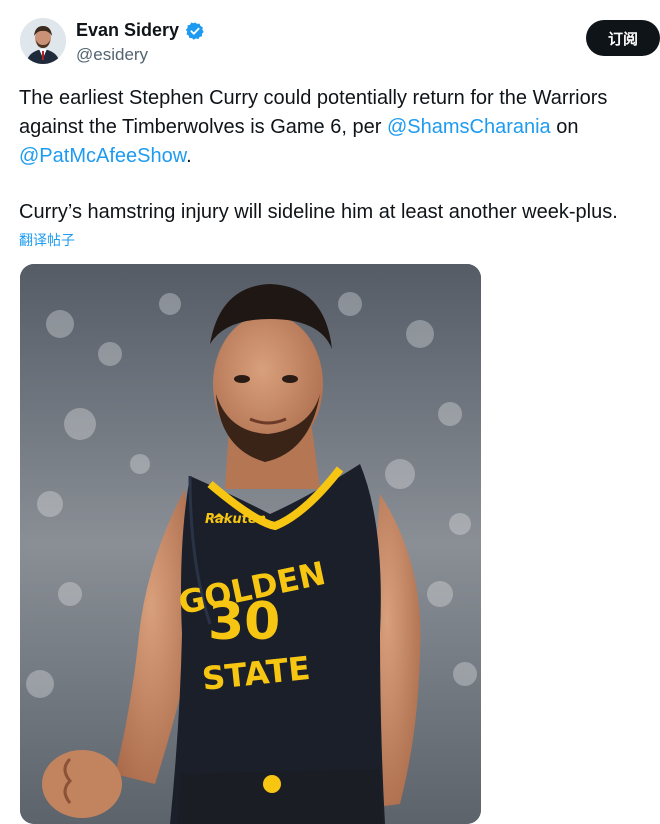 The height and width of the screenshot is (824, 660). I want to click on verified-badge-icon, so click(194, 30).